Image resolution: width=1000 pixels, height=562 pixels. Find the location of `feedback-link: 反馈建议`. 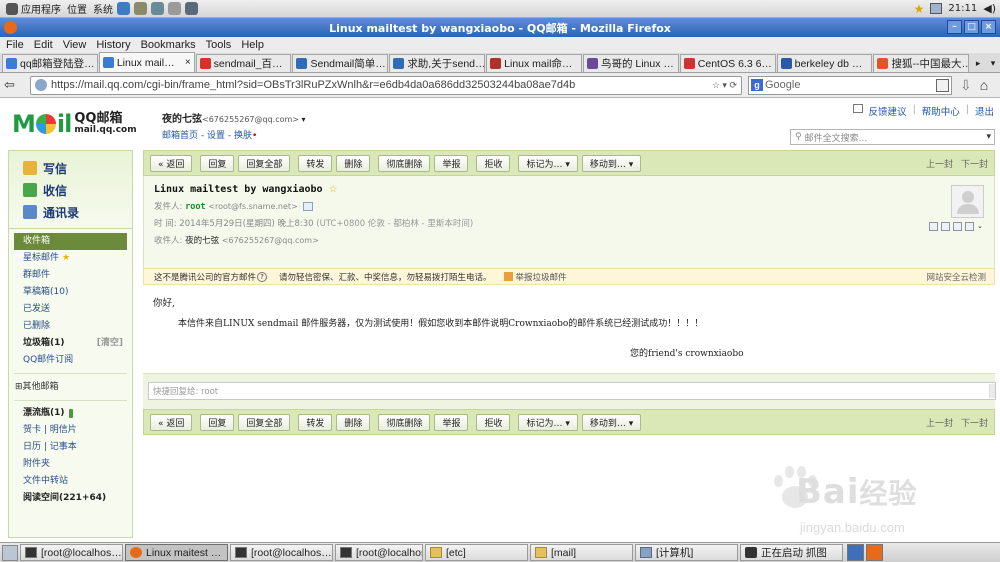

feedback-link: 反馈建议 is located at coordinates (888, 111).